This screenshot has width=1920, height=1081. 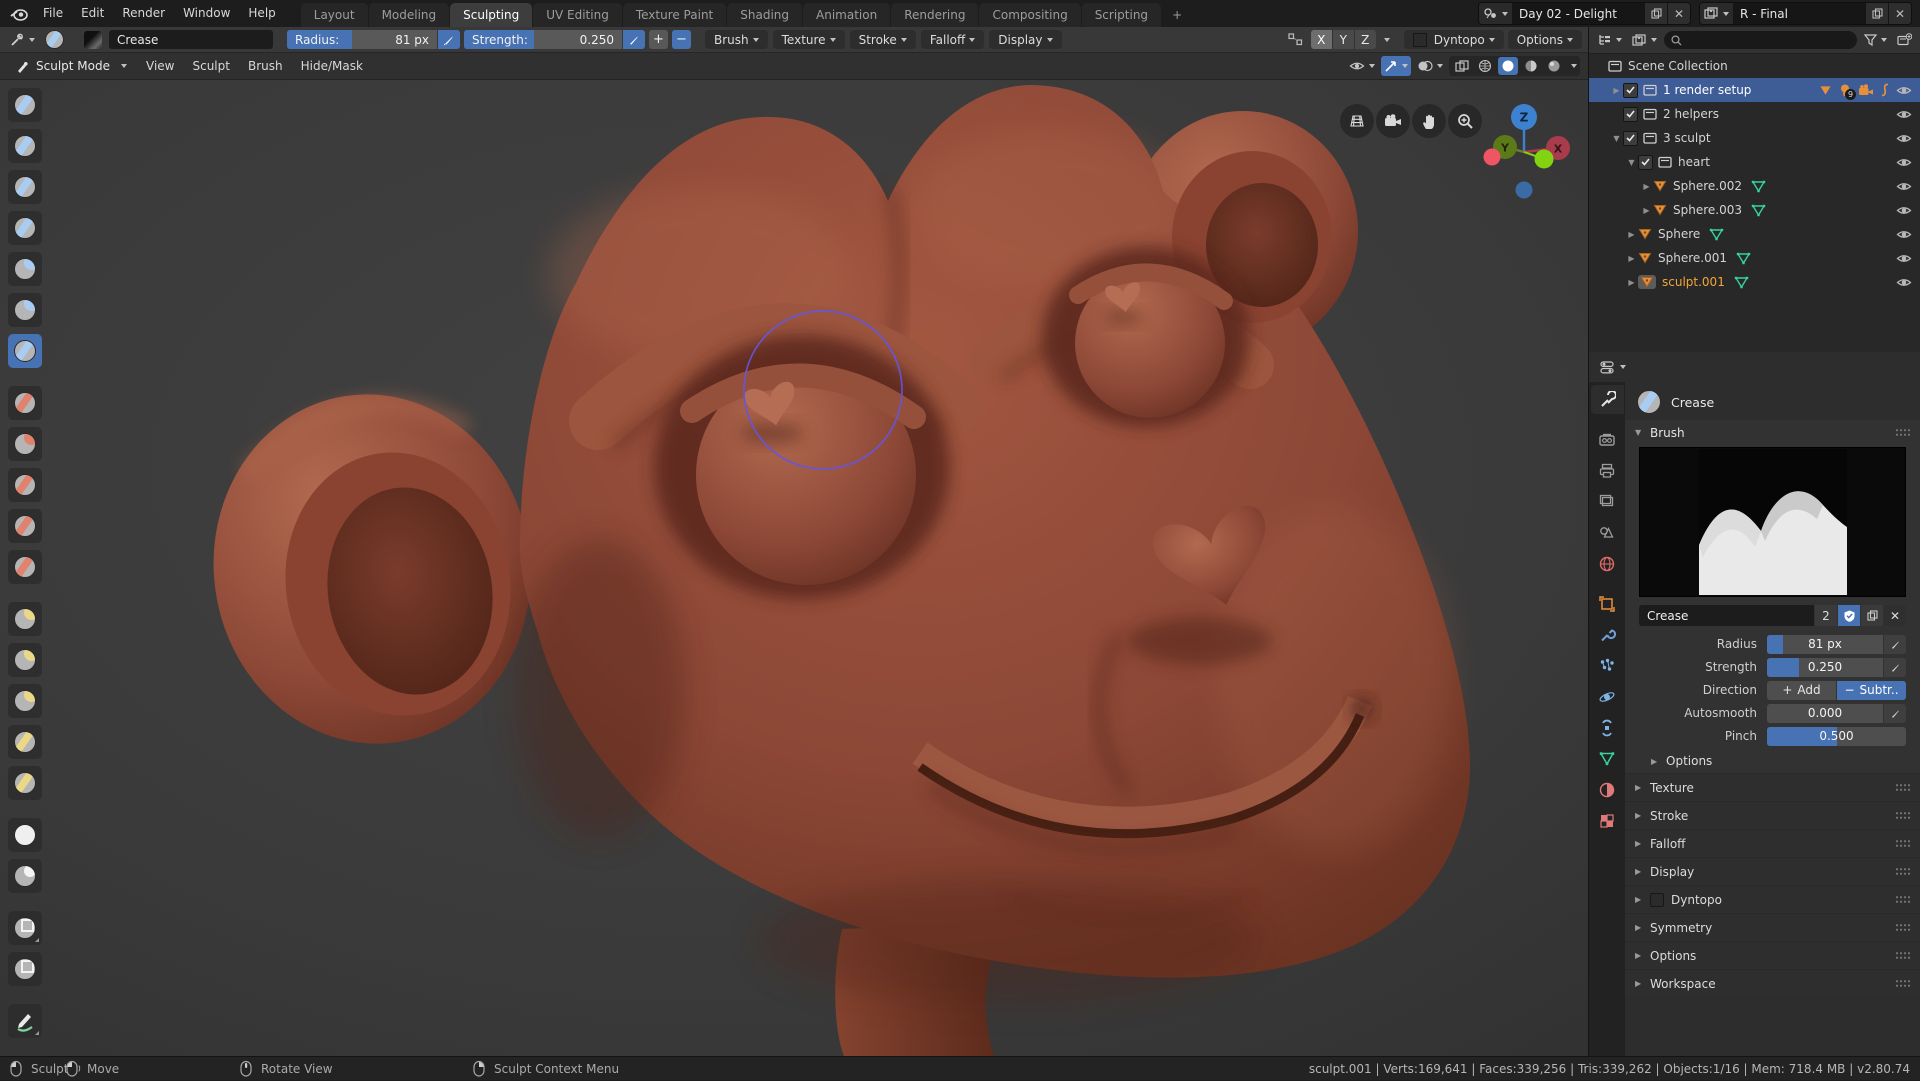 What do you see at coordinates (1895, 713) in the screenshot?
I see `props-autosmooth-pressure-button` at bounding box center [1895, 713].